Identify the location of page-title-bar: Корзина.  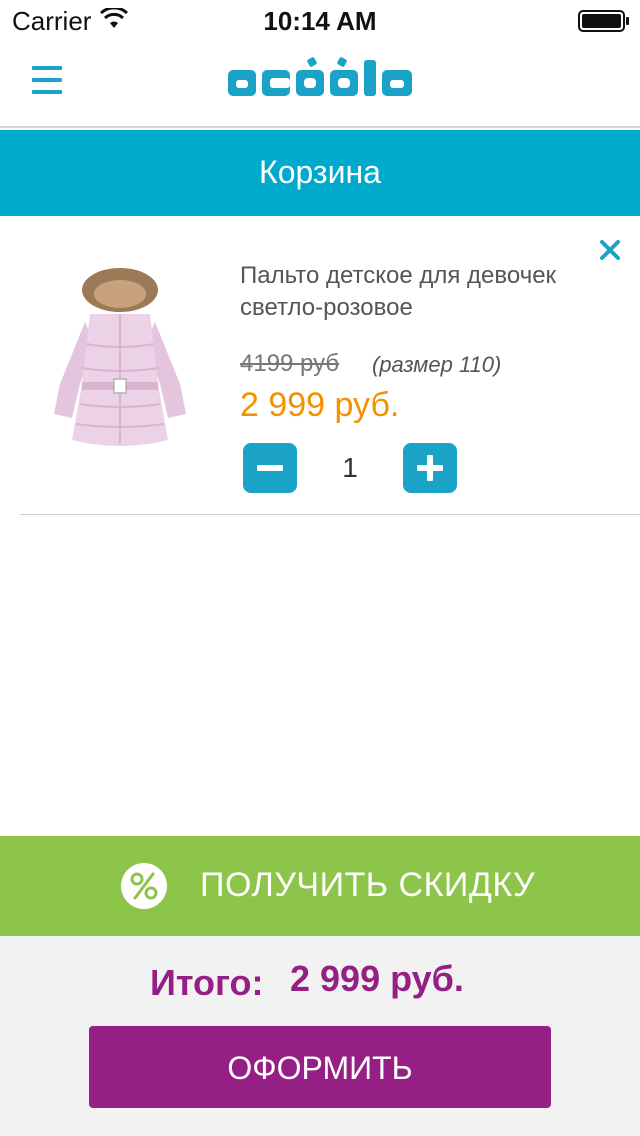
(320, 173).